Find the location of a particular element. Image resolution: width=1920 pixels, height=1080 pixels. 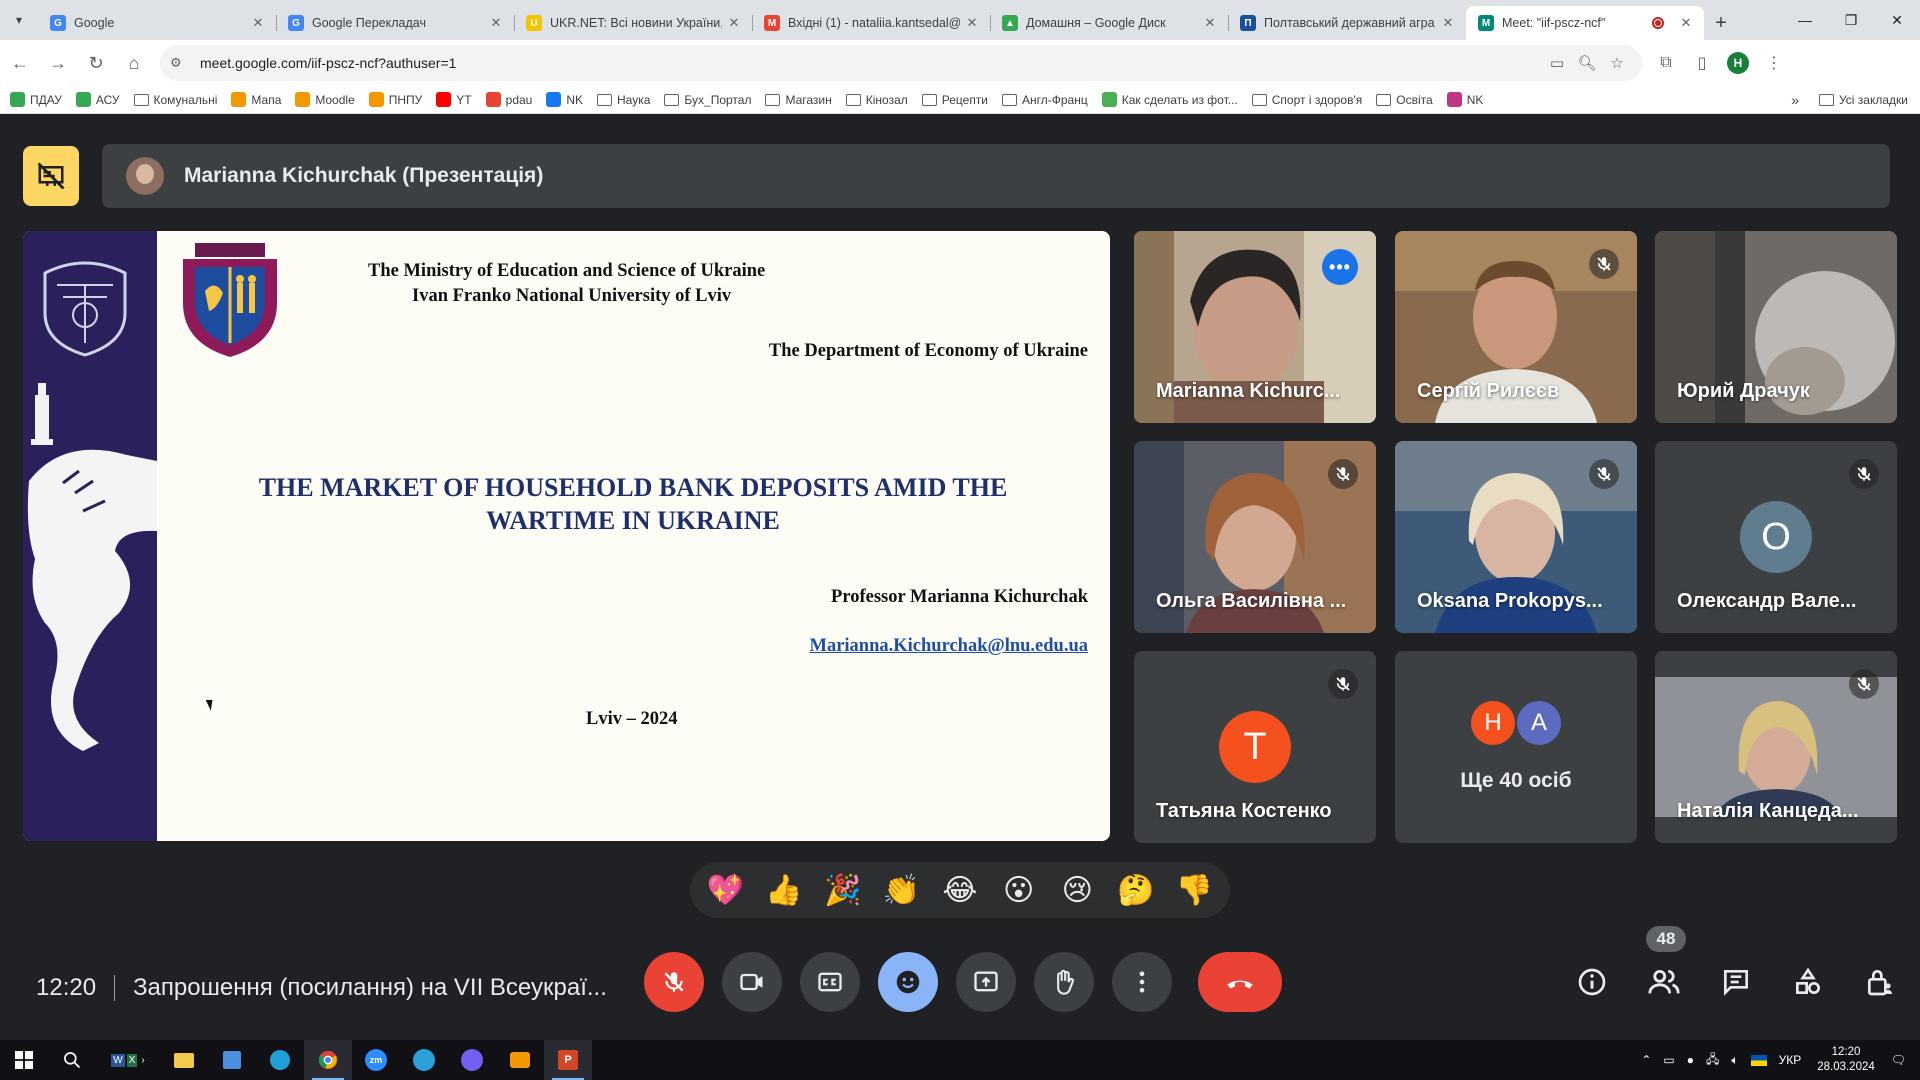

bookmark-item: ПНПУ is located at coordinates (395, 99).